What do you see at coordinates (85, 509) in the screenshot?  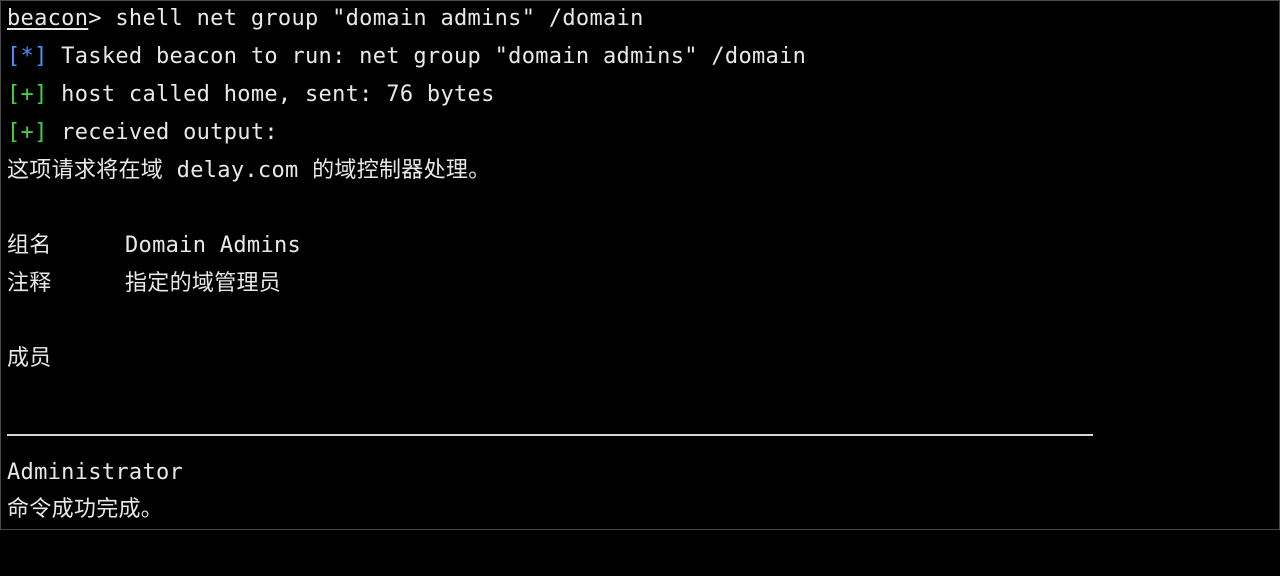 I see `completion-message: 命令成功完成。` at bounding box center [85, 509].